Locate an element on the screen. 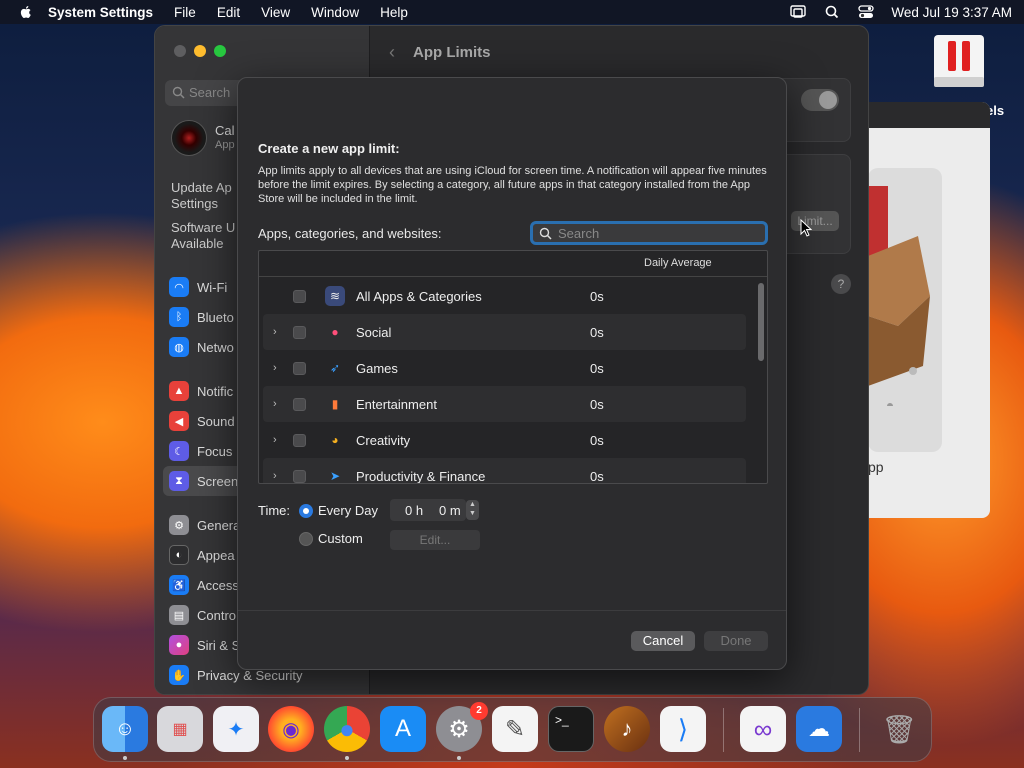 Image resolution: width=1024 pixels, height=768 pixels. sidebar-item-label: Notific is located at coordinates (215, 391).